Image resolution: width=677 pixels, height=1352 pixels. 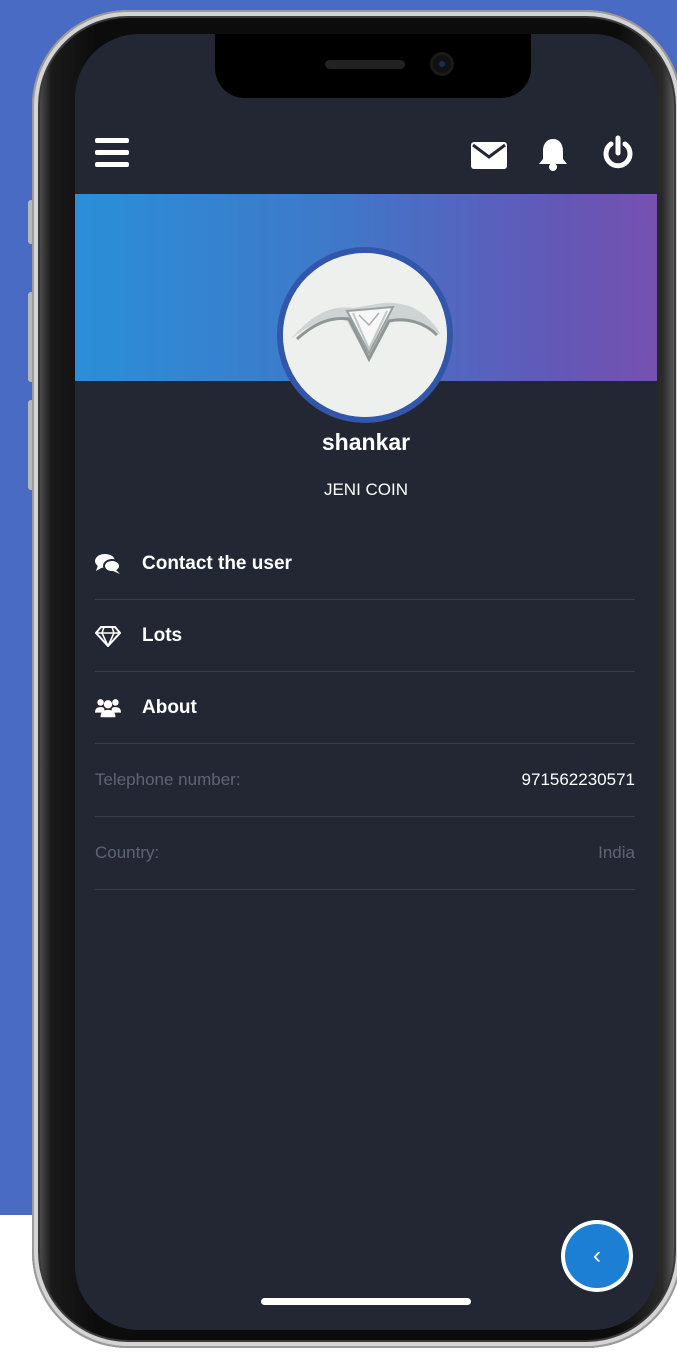 I want to click on front-camera, so click(x=442, y=64).